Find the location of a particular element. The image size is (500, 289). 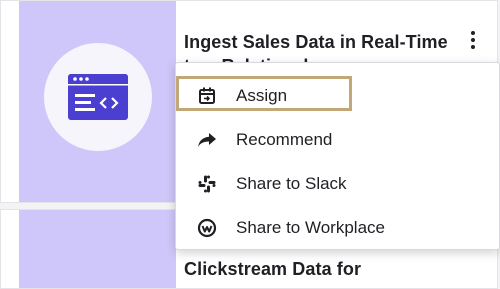

share-arrow-icon is located at coordinates (207, 140).